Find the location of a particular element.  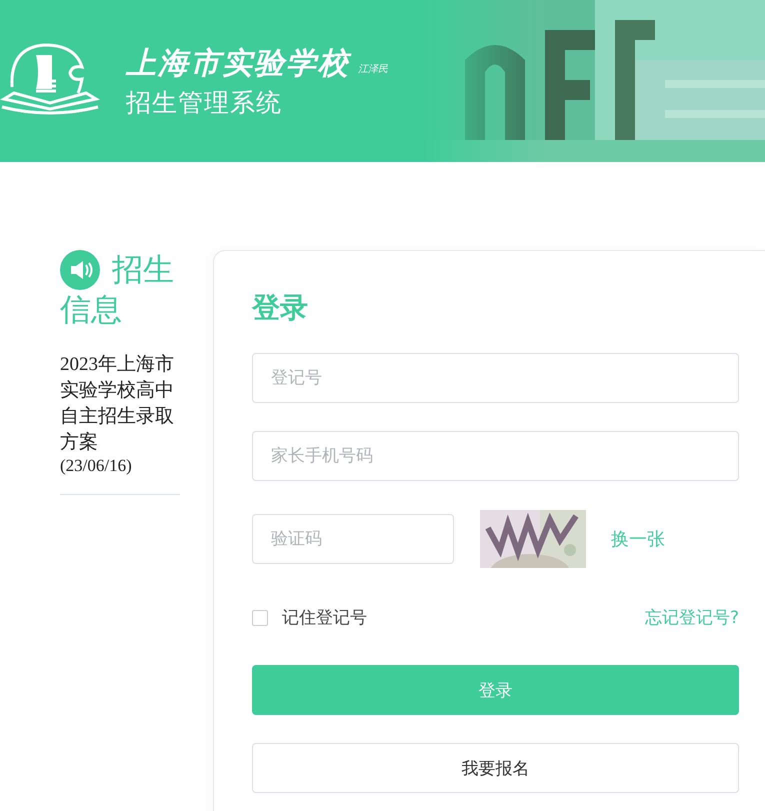

refresh-link: 换一张 is located at coordinates (638, 539).